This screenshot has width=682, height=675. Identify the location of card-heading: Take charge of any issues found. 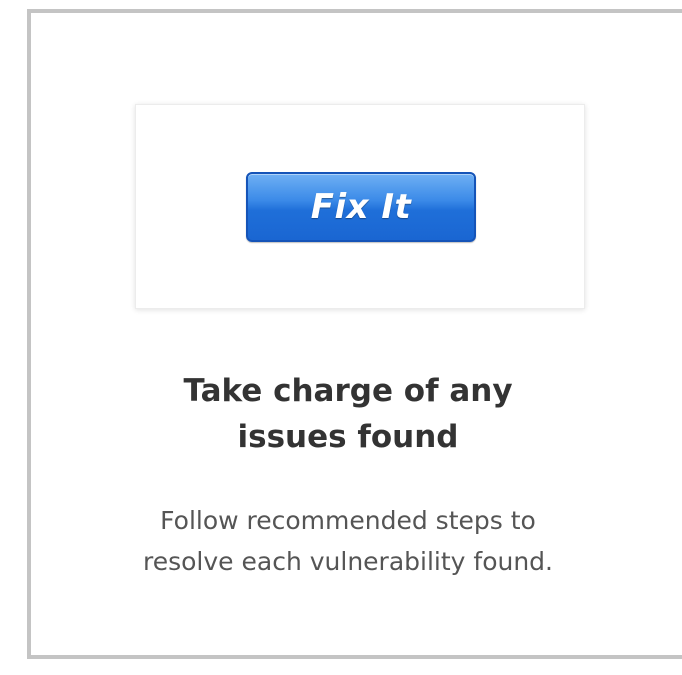
(348, 414).